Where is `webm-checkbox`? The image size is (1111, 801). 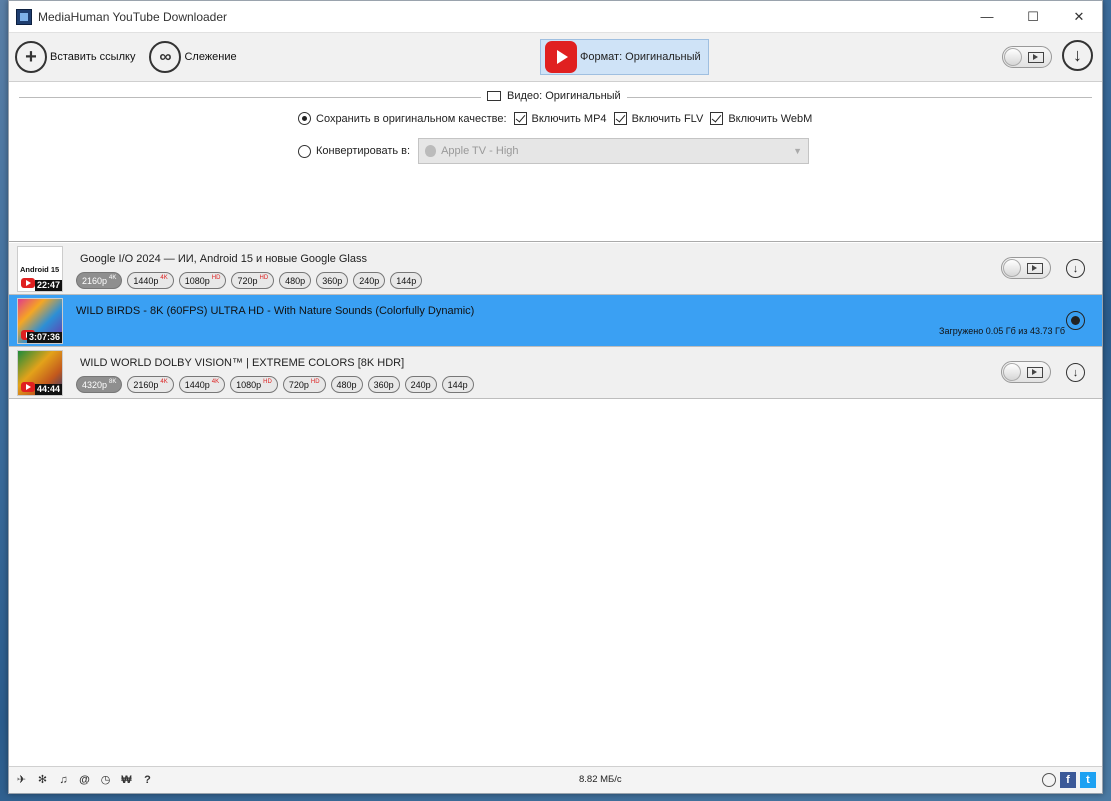 webm-checkbox is located at coordinates (717, 118).